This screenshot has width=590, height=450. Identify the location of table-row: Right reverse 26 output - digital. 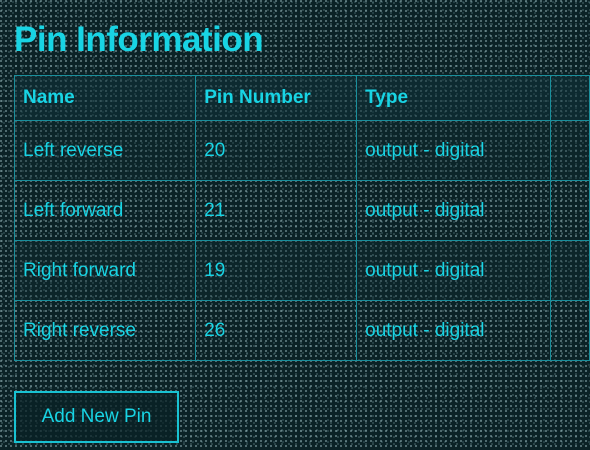
(301, 330).